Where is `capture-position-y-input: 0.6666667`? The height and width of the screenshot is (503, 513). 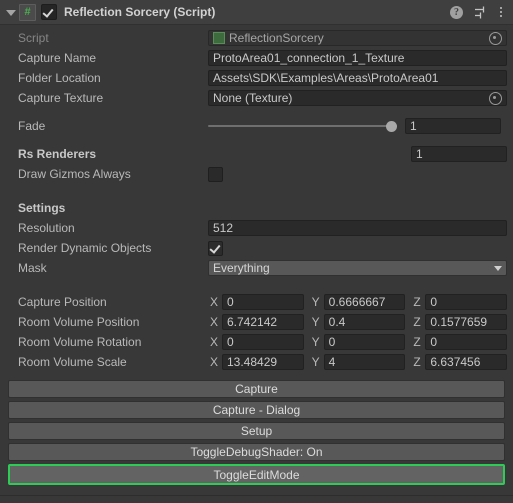
capture-position-y-input: 0.6666667 is located at coordinates (364, 302).